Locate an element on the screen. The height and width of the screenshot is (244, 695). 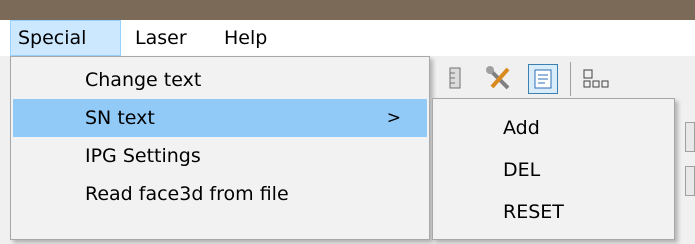
submenu-item-label: Add is located at coordinates (521, 128).